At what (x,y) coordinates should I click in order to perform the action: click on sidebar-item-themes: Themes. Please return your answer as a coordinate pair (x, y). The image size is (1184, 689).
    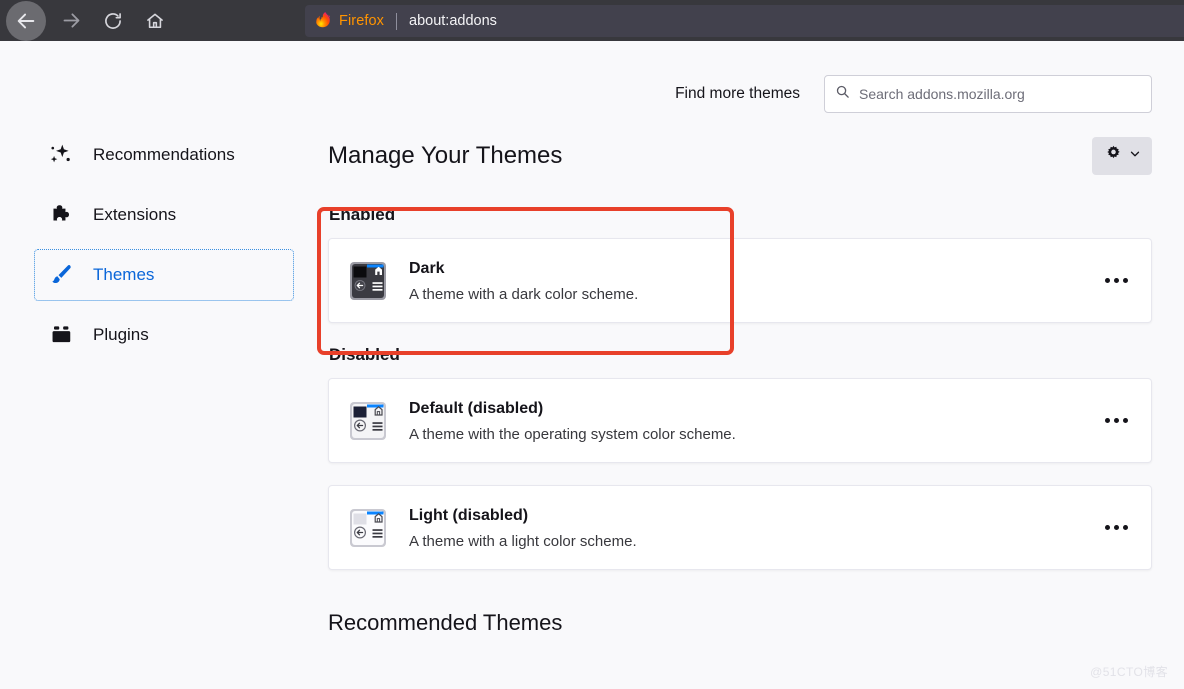
    Looking at the image, I should click on (164, 275).